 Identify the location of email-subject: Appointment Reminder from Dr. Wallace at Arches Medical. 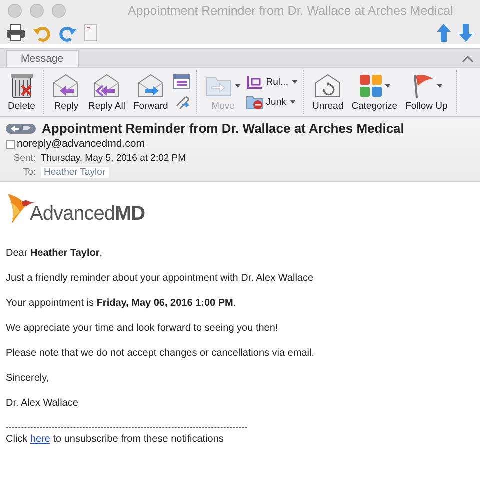
(223, 128).